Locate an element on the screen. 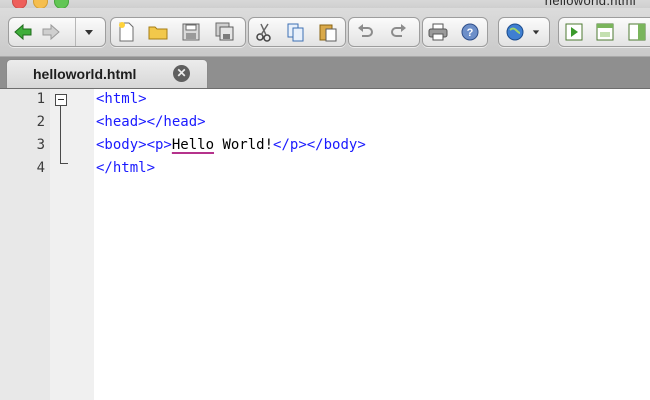 The height and width of the screenshot is (400, 650). run-icon is located at coordinates (574, 32).